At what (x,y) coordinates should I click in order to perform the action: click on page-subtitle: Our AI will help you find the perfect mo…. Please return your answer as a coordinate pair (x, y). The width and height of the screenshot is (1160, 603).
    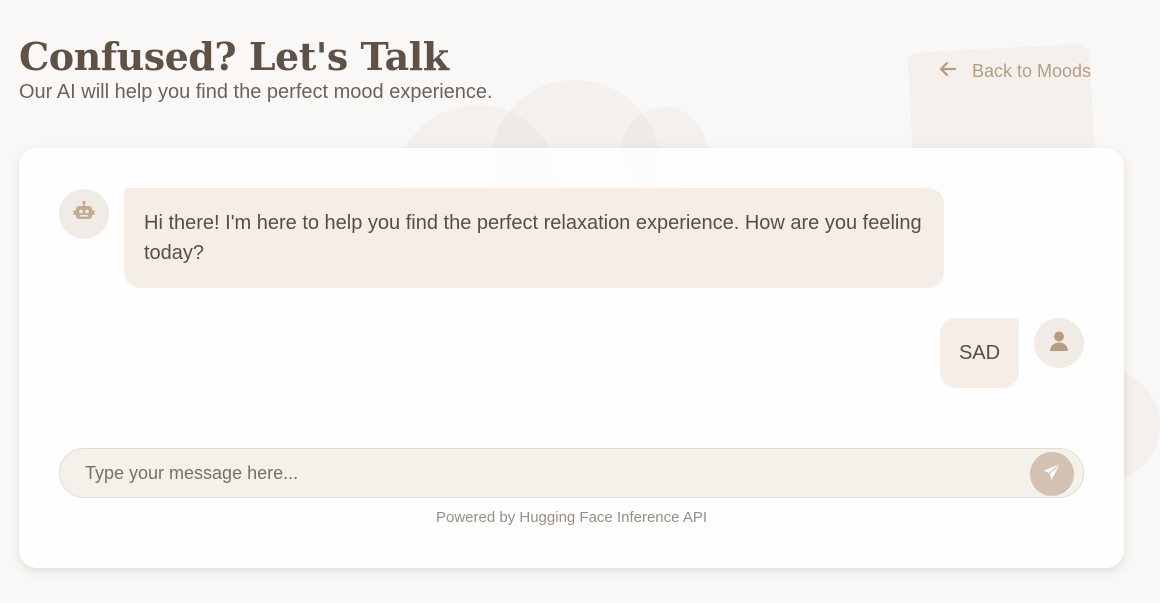
    Looking at the image, I should click on (256, 92).